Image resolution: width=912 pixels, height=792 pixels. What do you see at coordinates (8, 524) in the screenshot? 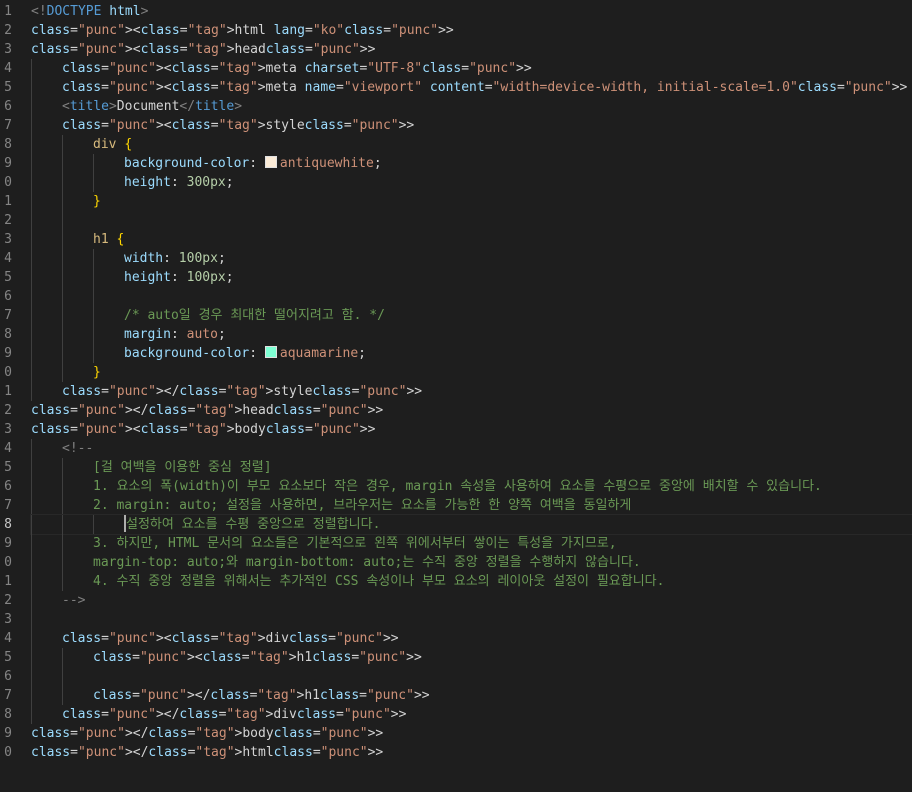
I see `line-number-active: 8` at bounding box center [8, 524].